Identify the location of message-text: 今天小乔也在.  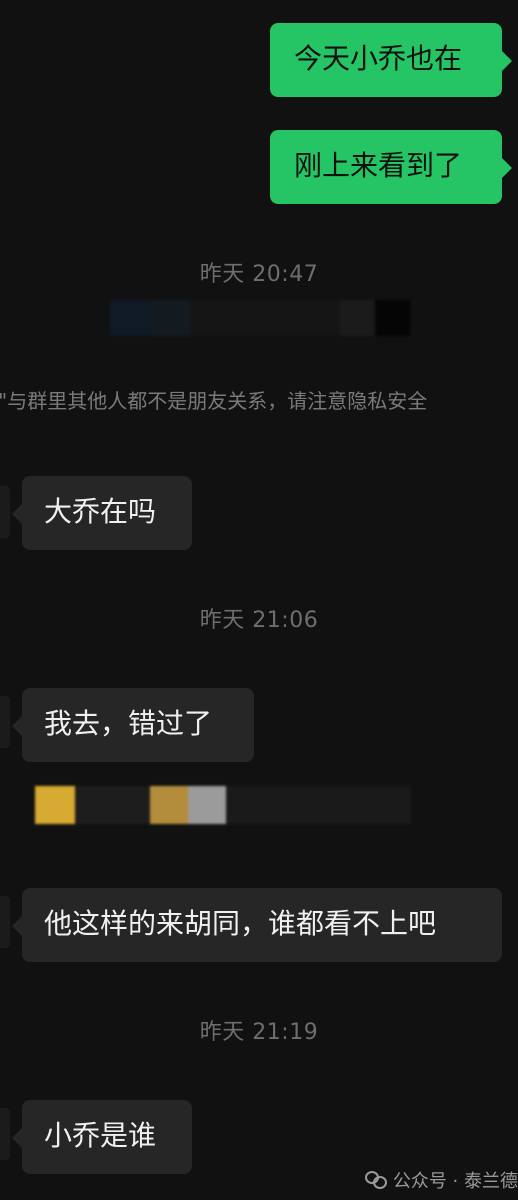
(378, 58).